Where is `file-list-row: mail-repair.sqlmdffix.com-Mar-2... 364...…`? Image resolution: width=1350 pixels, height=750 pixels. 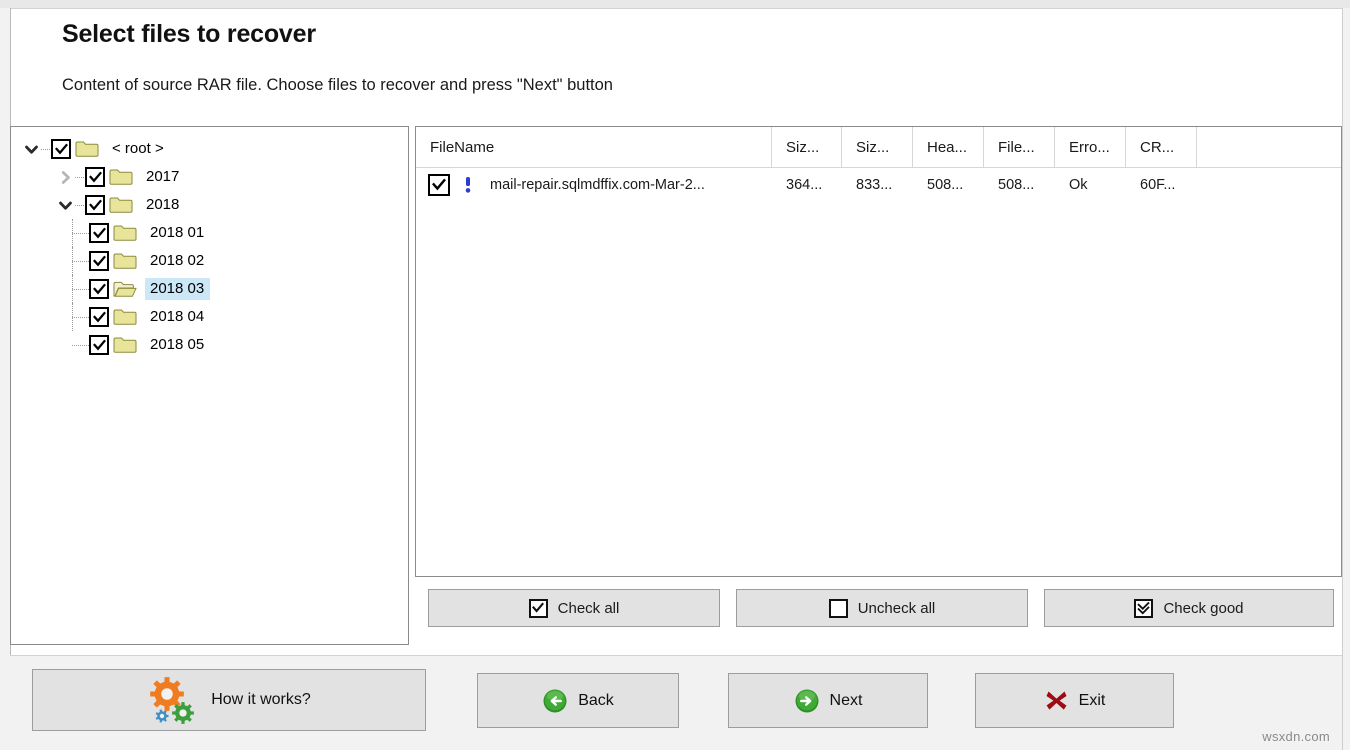
file-list-row: mail-repair.sqlmdffix.com-Mar-2... 364...… is located at coordinates (878, 185).